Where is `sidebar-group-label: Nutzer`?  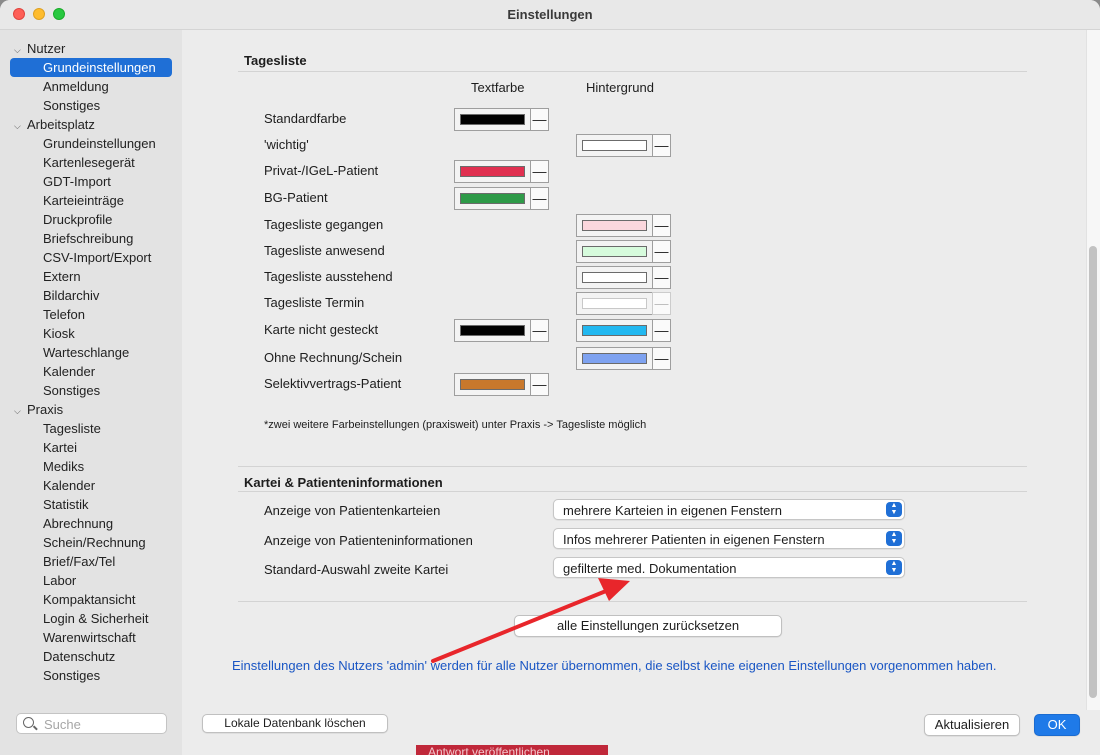
sidebar-group-label: Nutzer is located at coordinates (46, 48).